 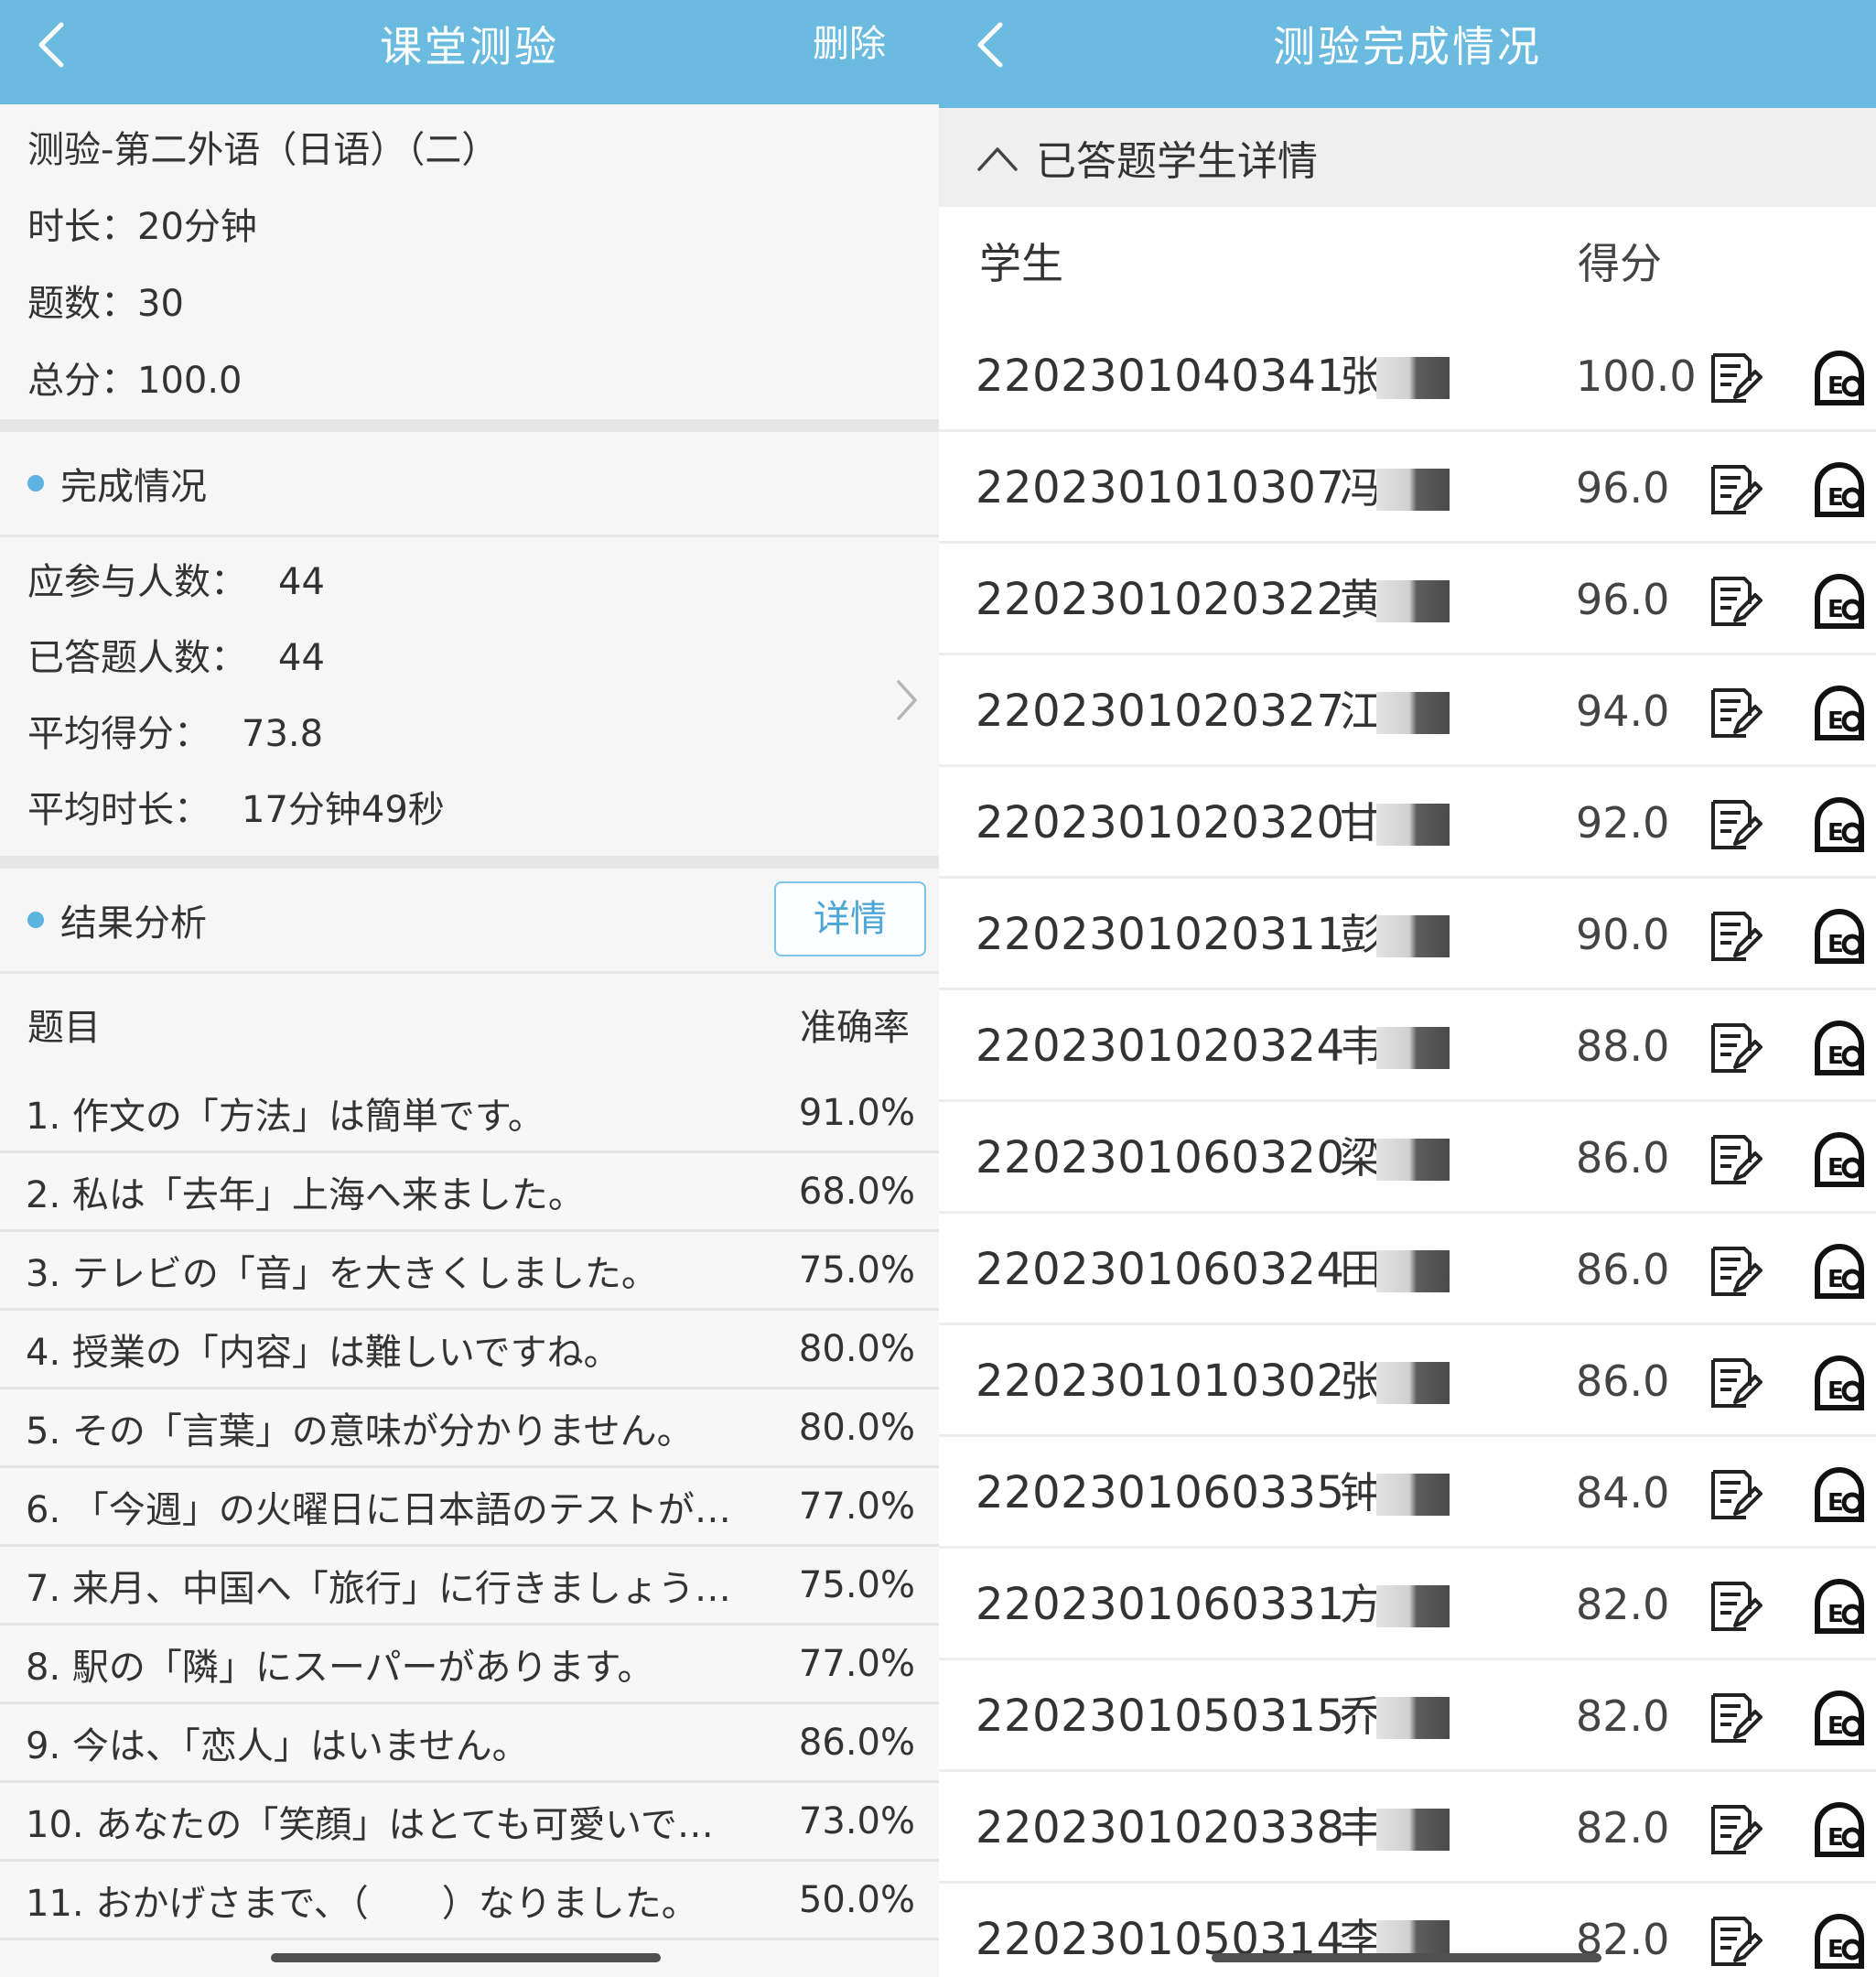 What do you see at coordinates (1408, 1269) in the screenshot?
I see `student-row: 2202301060324 田 86.0 E` at bounding box center [1408, 1269].